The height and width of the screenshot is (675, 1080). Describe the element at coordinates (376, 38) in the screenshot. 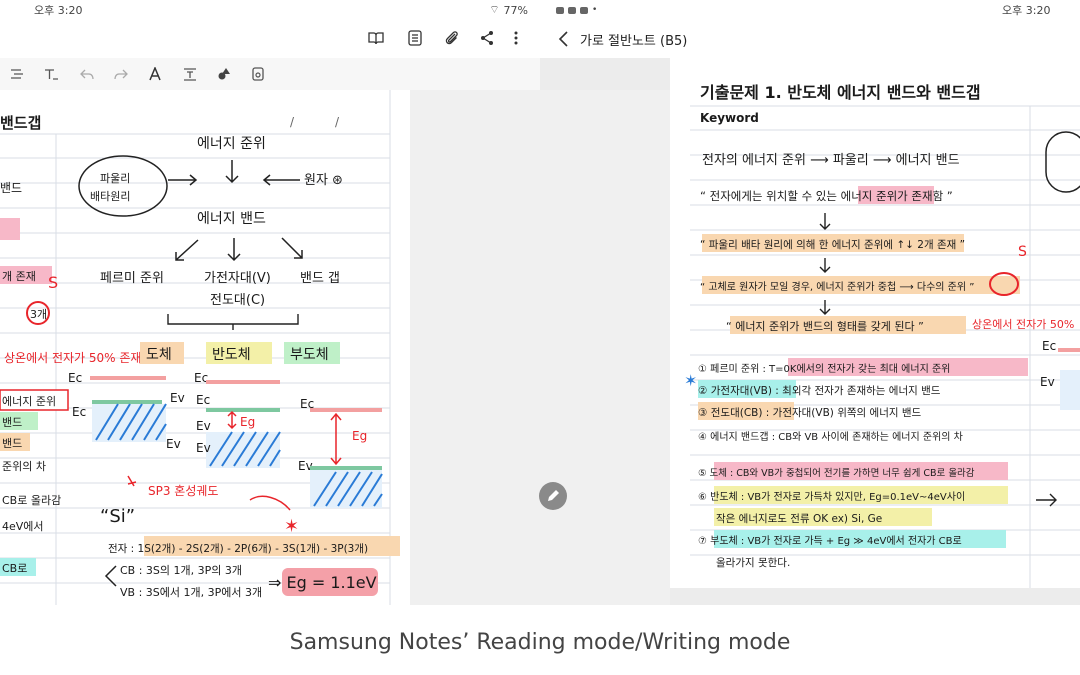

I see `book-view-icon` at that location.